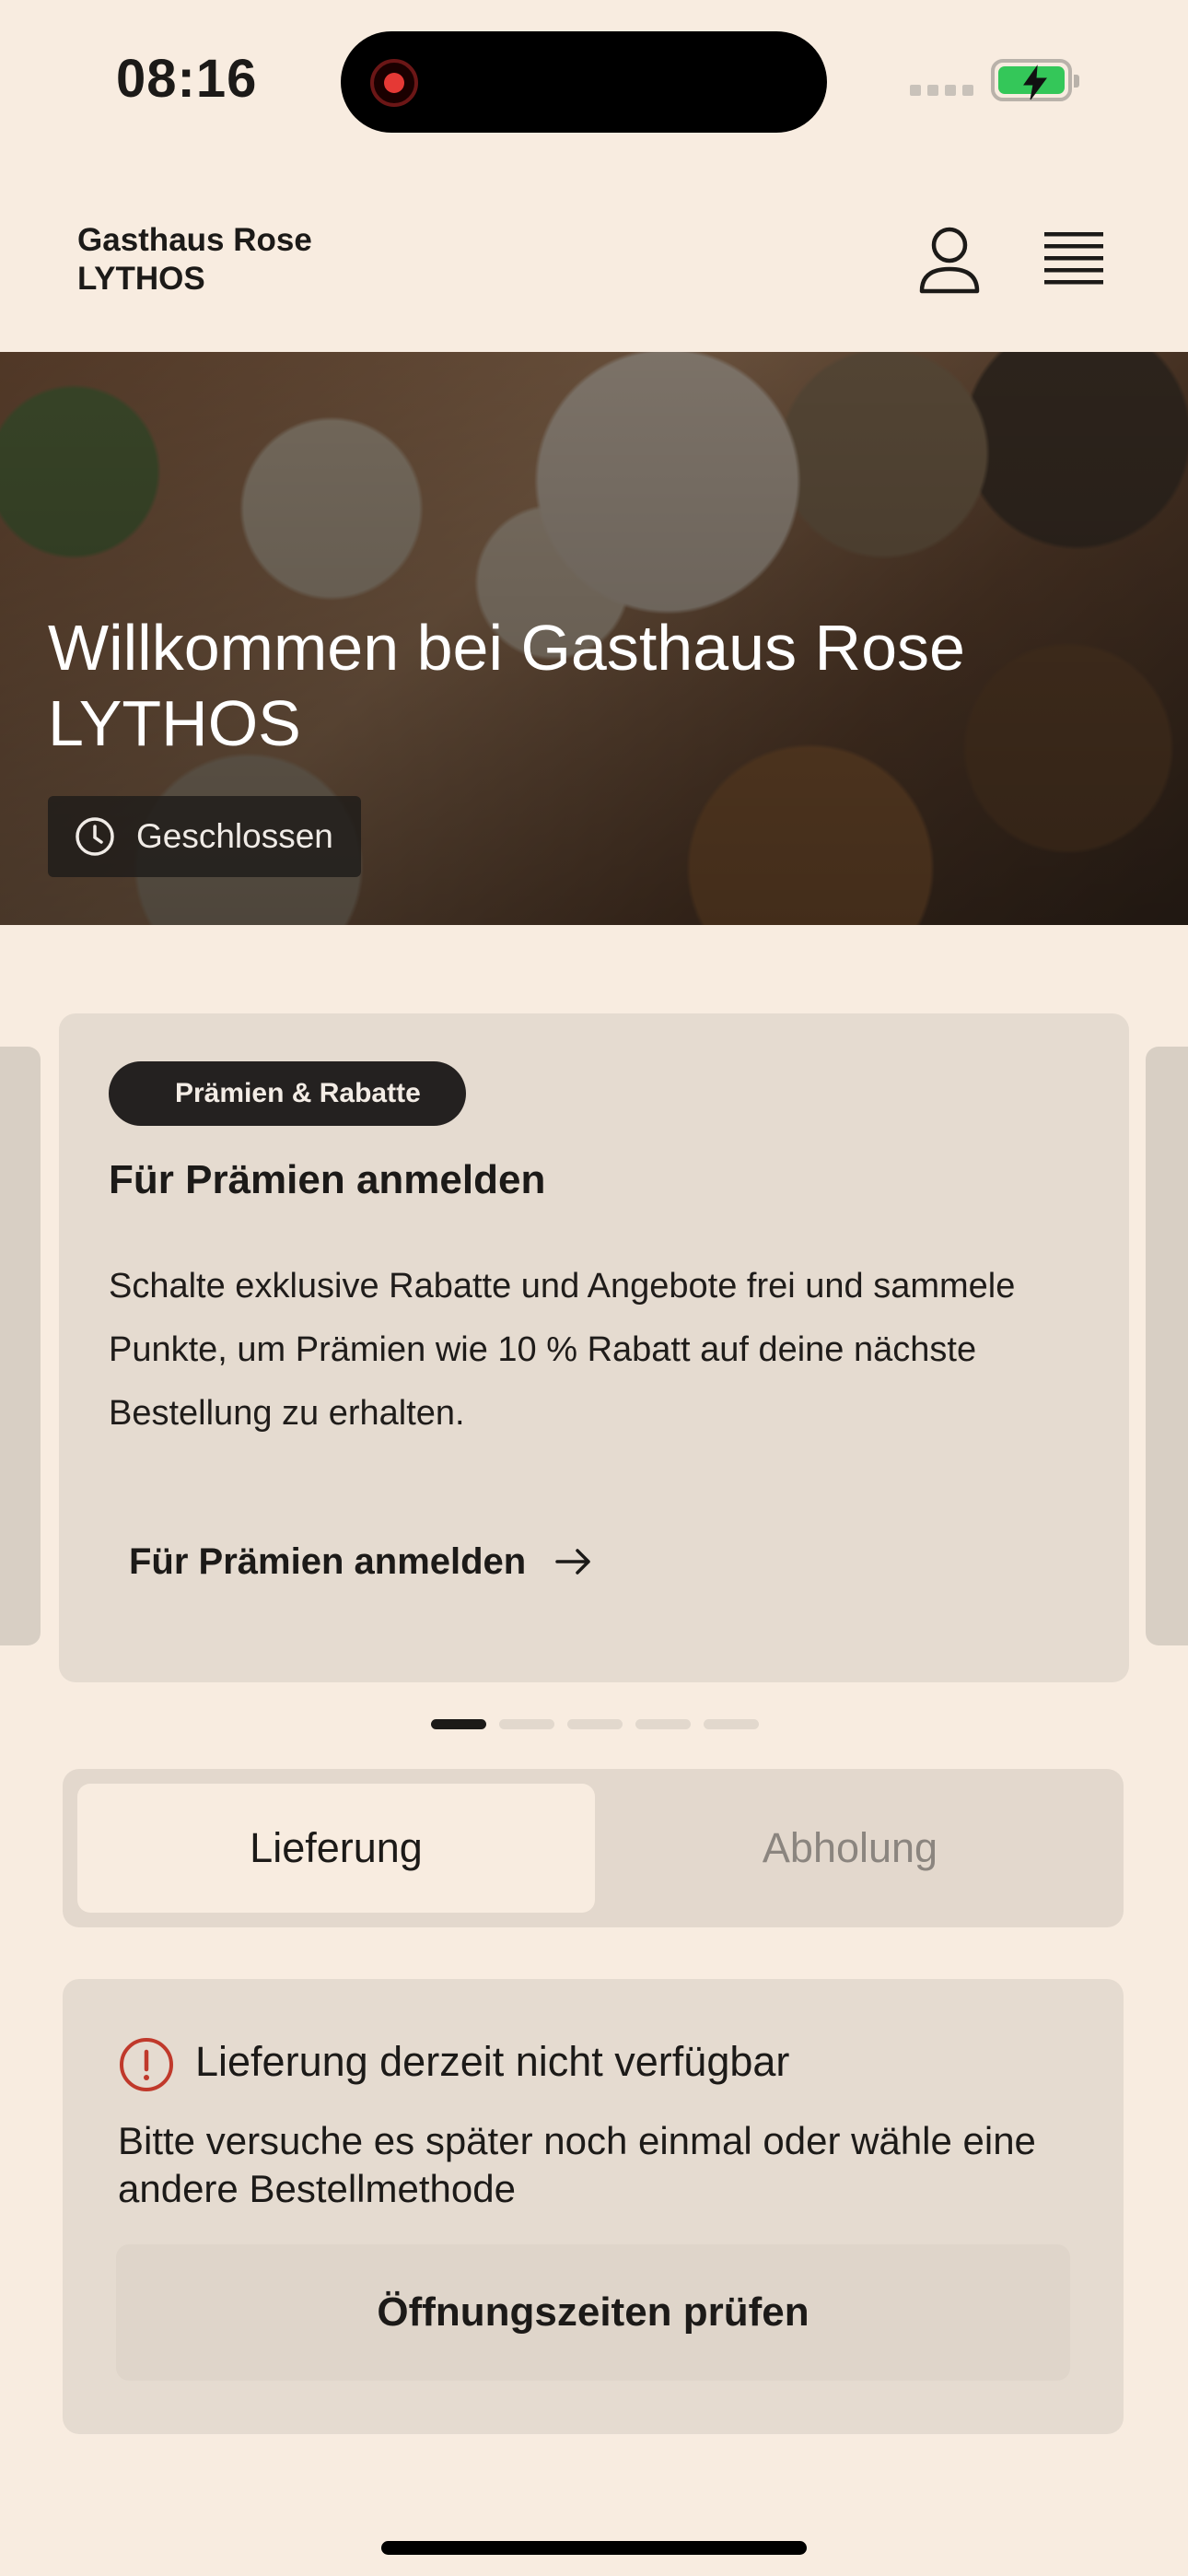 The height and width of the screenshot is (2576, 1188). I want to click on check-opening-hours-button: Öffnungszeiten prüfen, so click(593, 2312).